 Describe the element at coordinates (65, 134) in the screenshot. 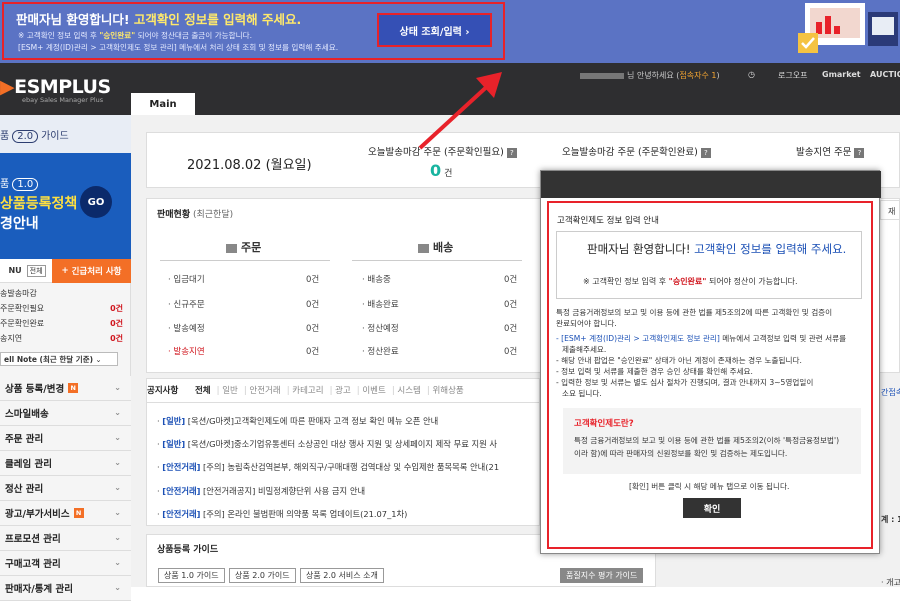

I see `sidebar-guide-link: 품 2.0 가이드` at that location.